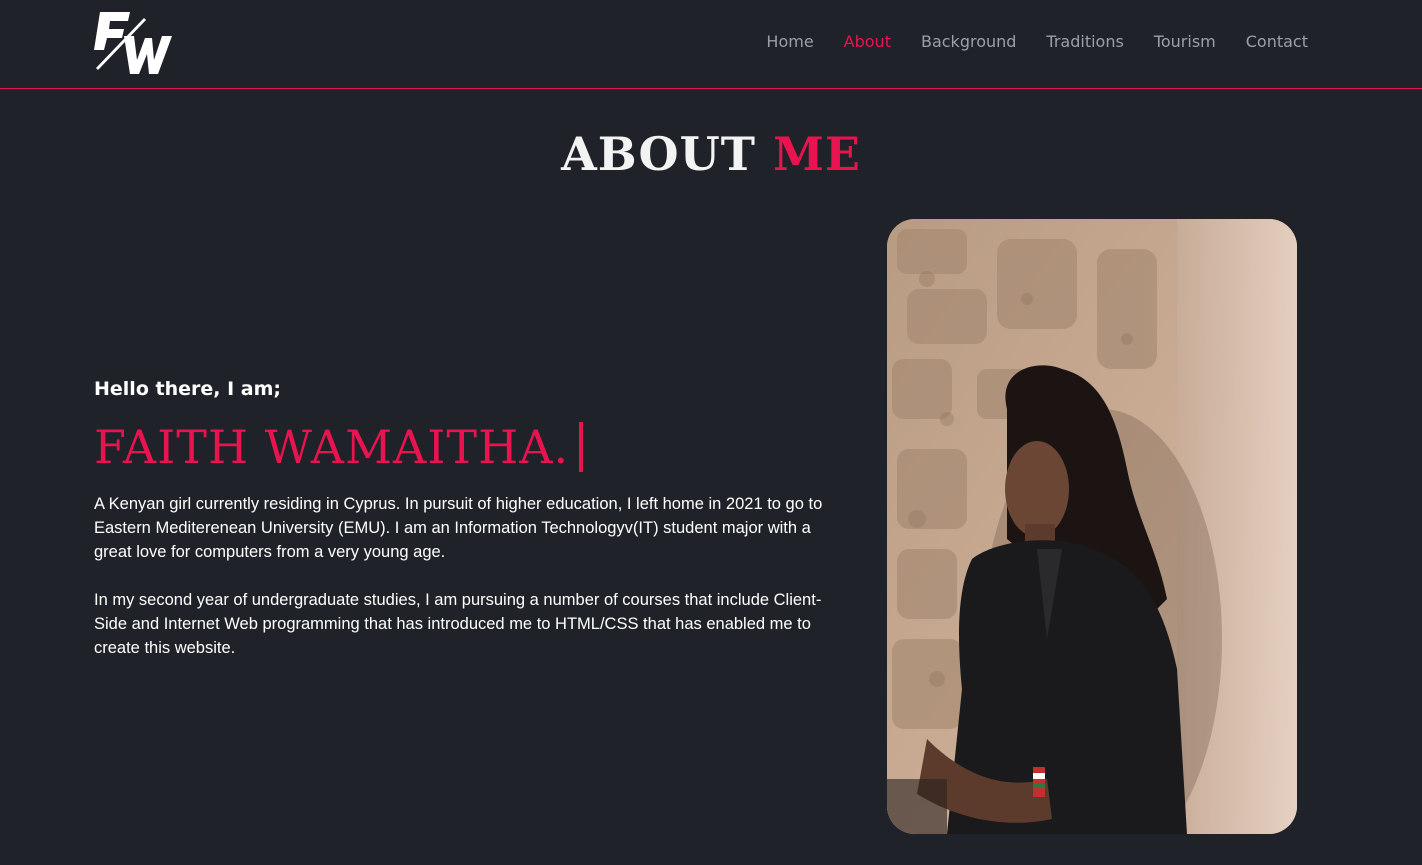 Image resolution: width=1422 pixels, height=865 pixels. I want to click on fw-logo, so click(135, 42).